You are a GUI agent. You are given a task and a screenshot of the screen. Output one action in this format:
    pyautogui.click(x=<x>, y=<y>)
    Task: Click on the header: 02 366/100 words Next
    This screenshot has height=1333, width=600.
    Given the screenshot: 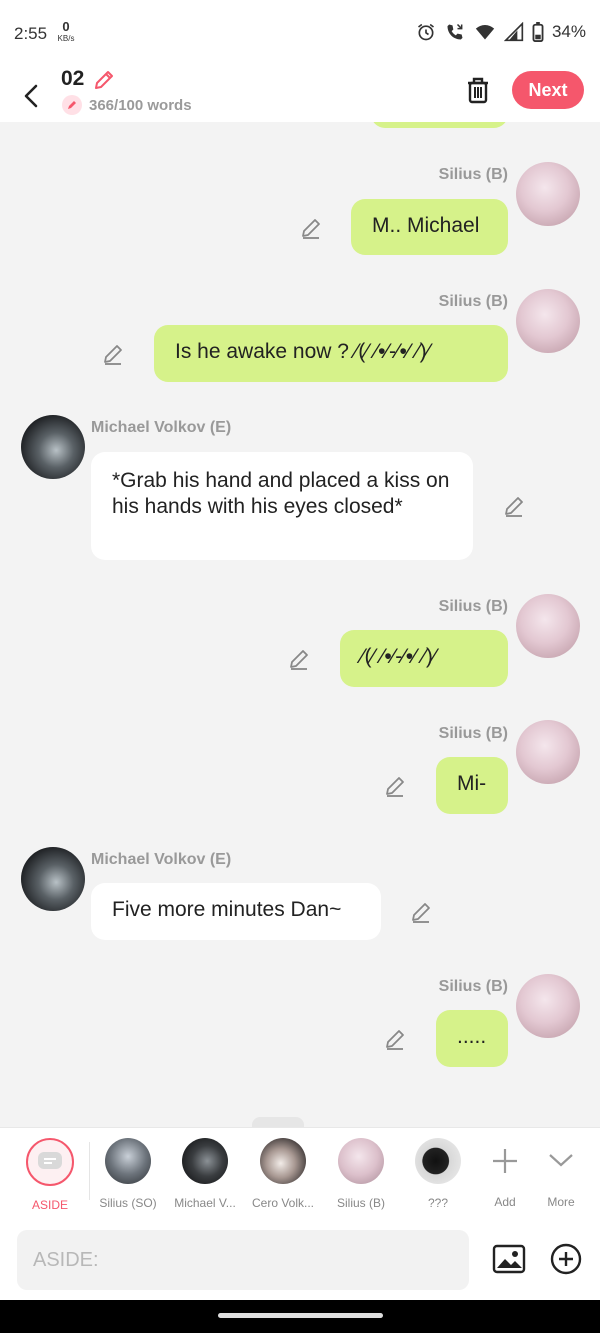 What is the action you would take?
    pyautogui.click(x=300, y=94)
    